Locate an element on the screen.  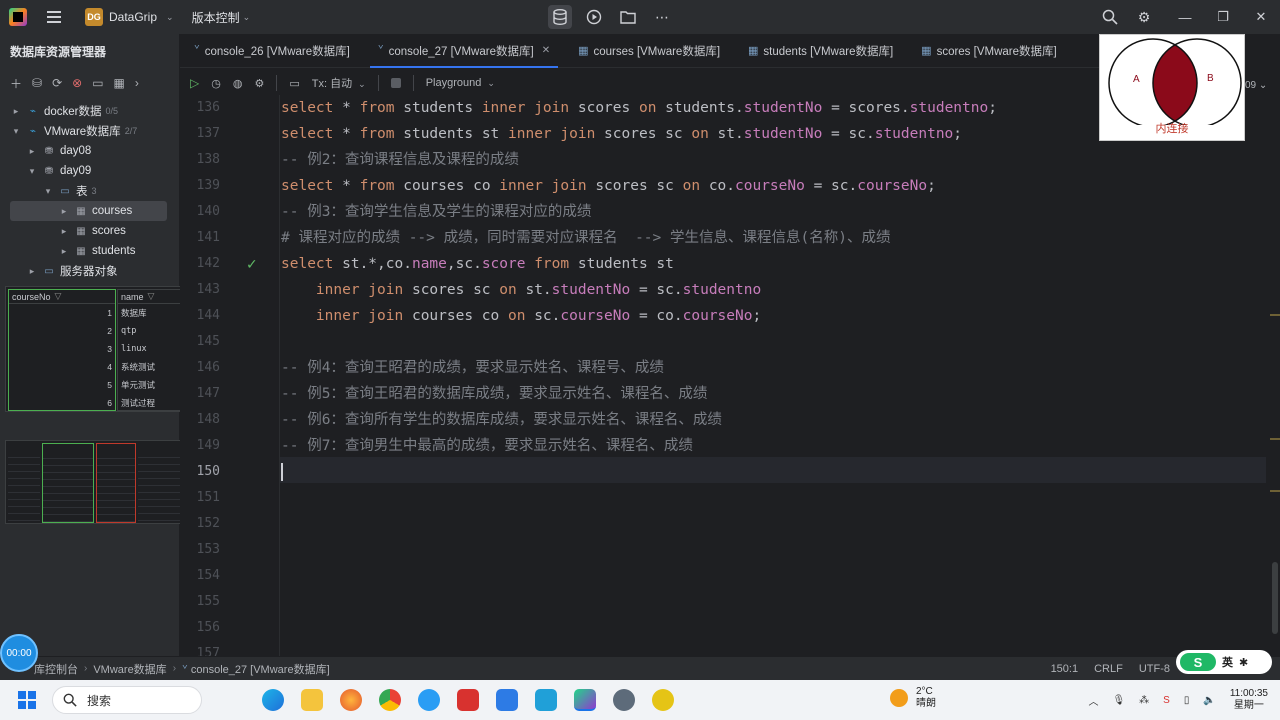
add-icon: ＋ is located at coordinates (16, 83).